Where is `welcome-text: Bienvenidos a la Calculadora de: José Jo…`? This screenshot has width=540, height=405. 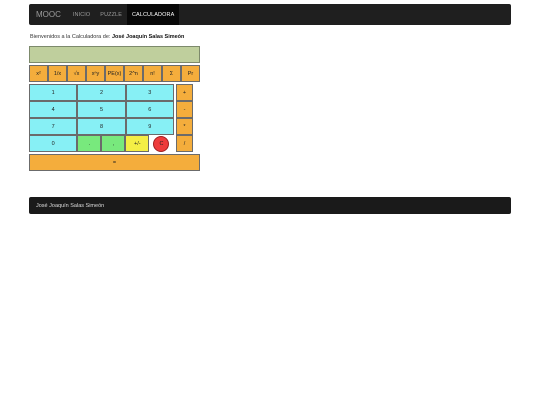
welcome-text: Bienvenidos a la Calculadora de: José Jo… is located at coordinates (107, 37).